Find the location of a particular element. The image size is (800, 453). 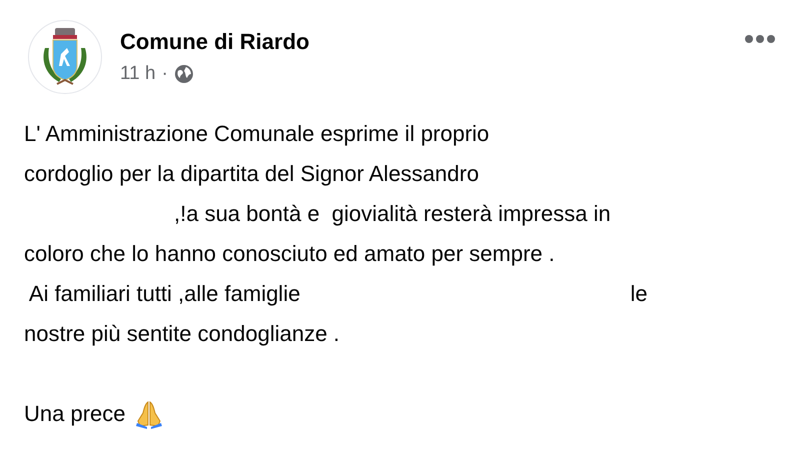

praying-hands-icon is located at coordinates (149, 414).